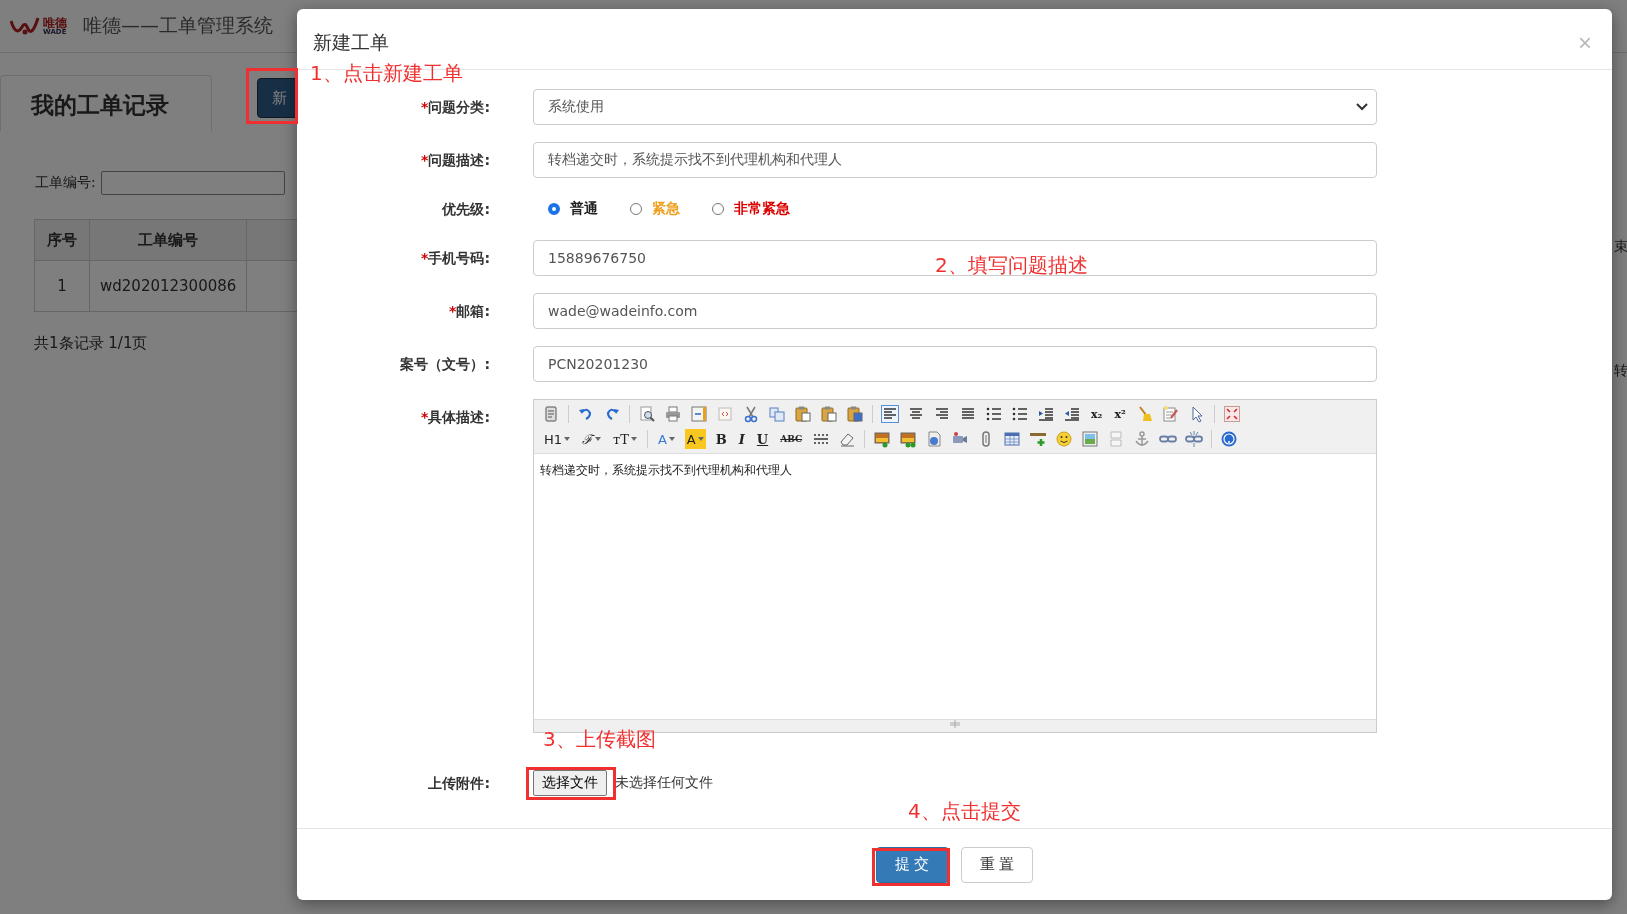 The height and width of the screenshot is (914, 1627). Describe the element at coordinates (955, 311) in the screenshot. I see `input-field: wade@wadeinfo.com` at that location.